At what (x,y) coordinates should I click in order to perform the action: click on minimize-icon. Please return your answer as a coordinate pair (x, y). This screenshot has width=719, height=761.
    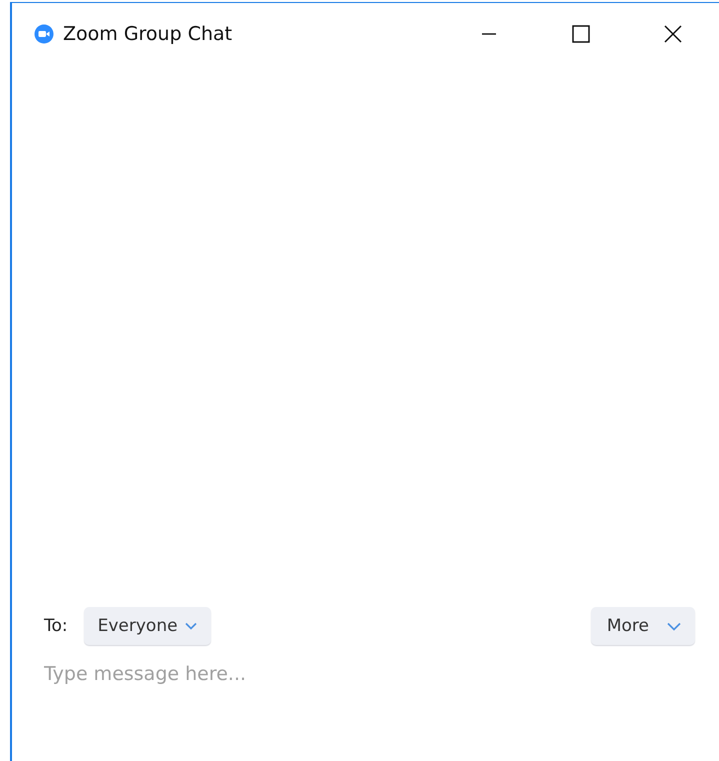
    Looking at the image, I should click on (489, 34).